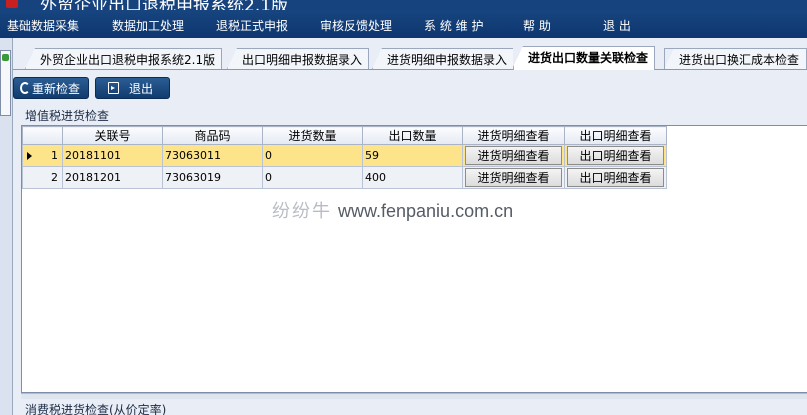 The width and height of the screenshot is (807, 415). I want to click on recheck-button: 重新检查, so click(51, 88).